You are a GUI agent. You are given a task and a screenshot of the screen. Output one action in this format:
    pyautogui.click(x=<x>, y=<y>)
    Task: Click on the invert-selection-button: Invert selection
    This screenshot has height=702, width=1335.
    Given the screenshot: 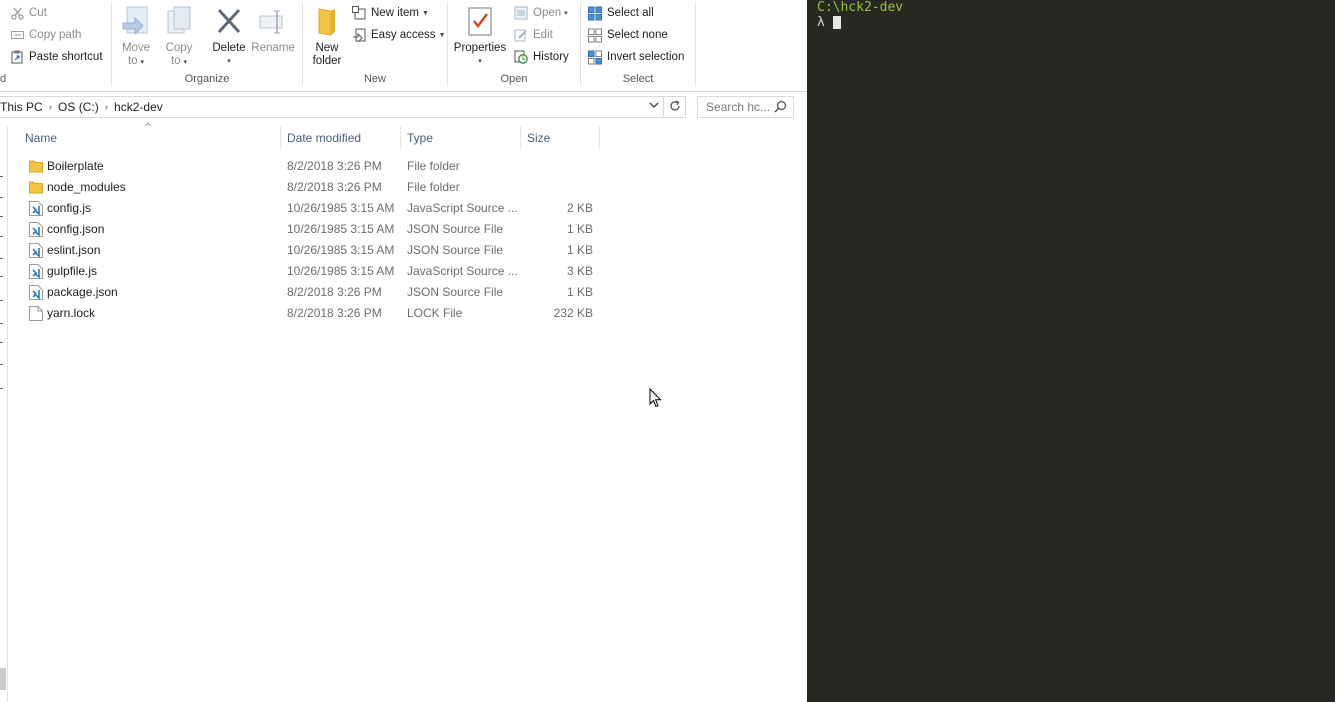 What is the action you would take?
    pyautogui.click(x=636, y=57)
    